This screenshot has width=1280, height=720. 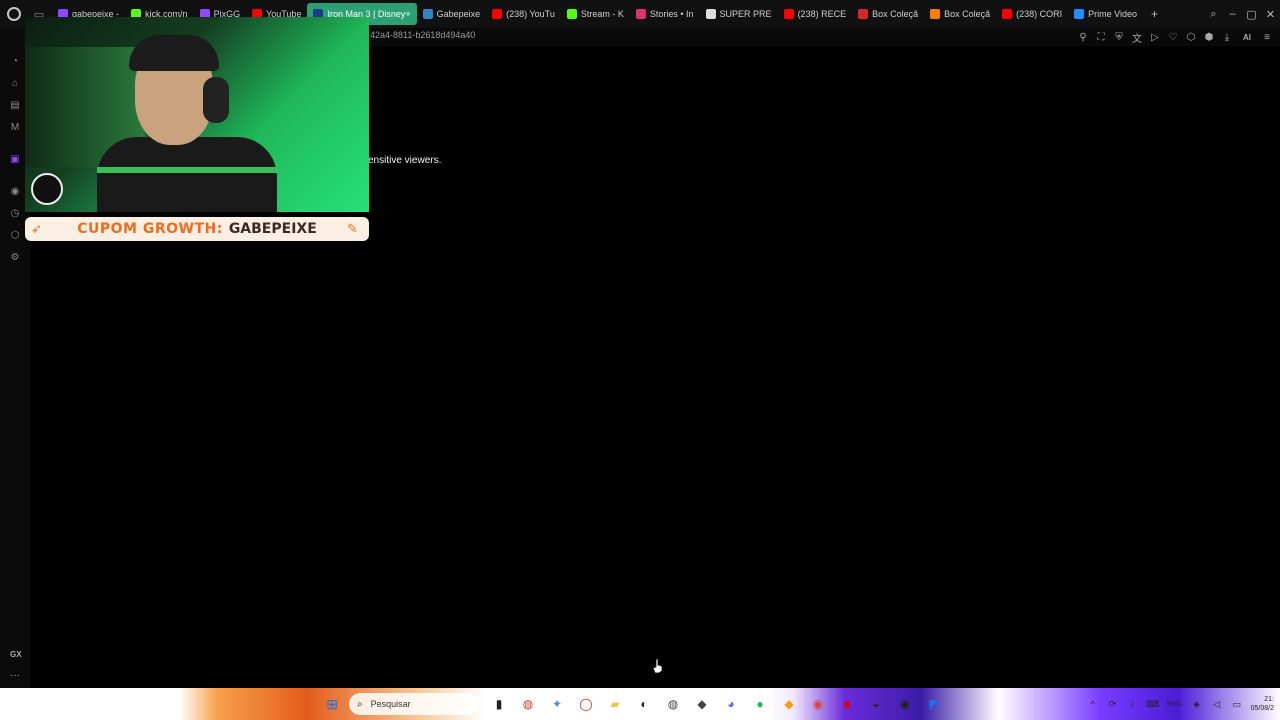 I want to click on url-text: 42a4-8811-b2618d494a40, so click(x=422, y=35).